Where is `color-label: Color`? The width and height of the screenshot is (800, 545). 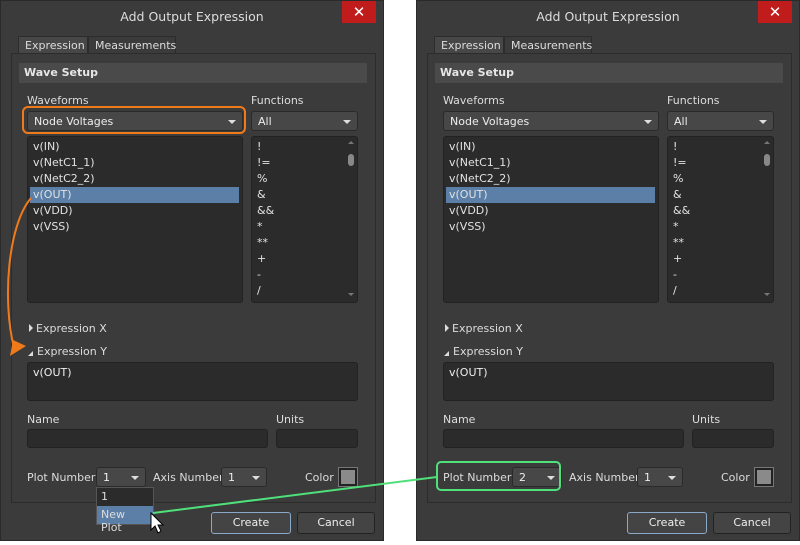
color-label: Color is located at coordinates (735, 477).